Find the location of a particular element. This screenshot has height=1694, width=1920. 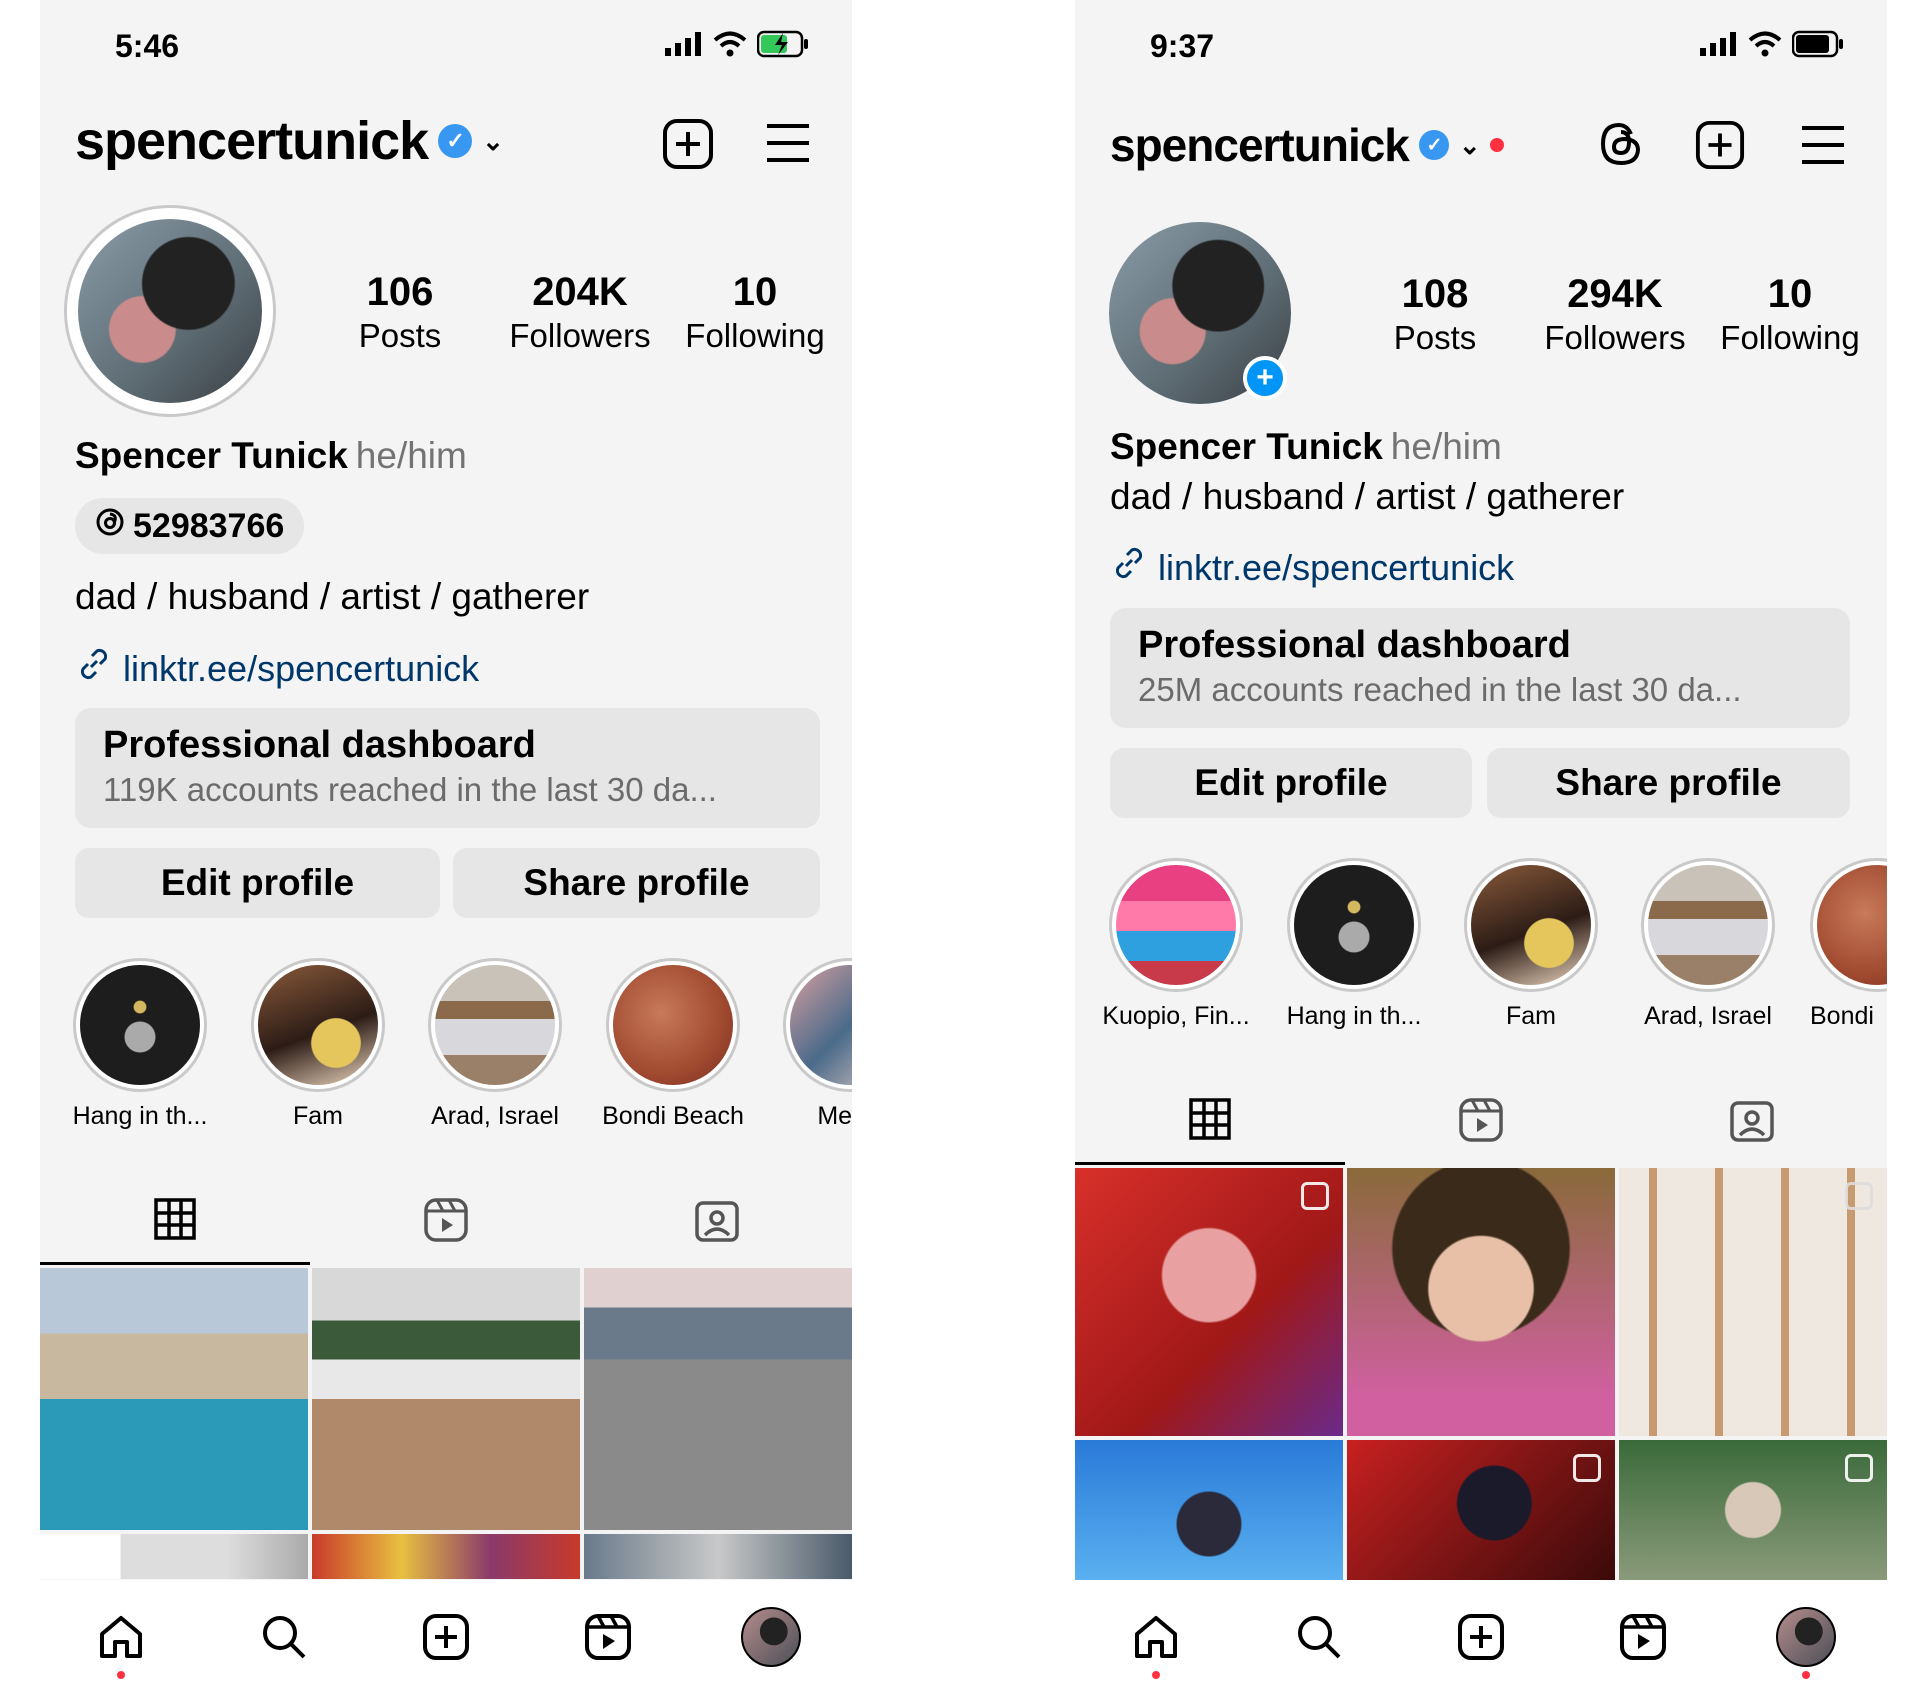

username-text: spencertunick is located at coordinates (1260, 145).